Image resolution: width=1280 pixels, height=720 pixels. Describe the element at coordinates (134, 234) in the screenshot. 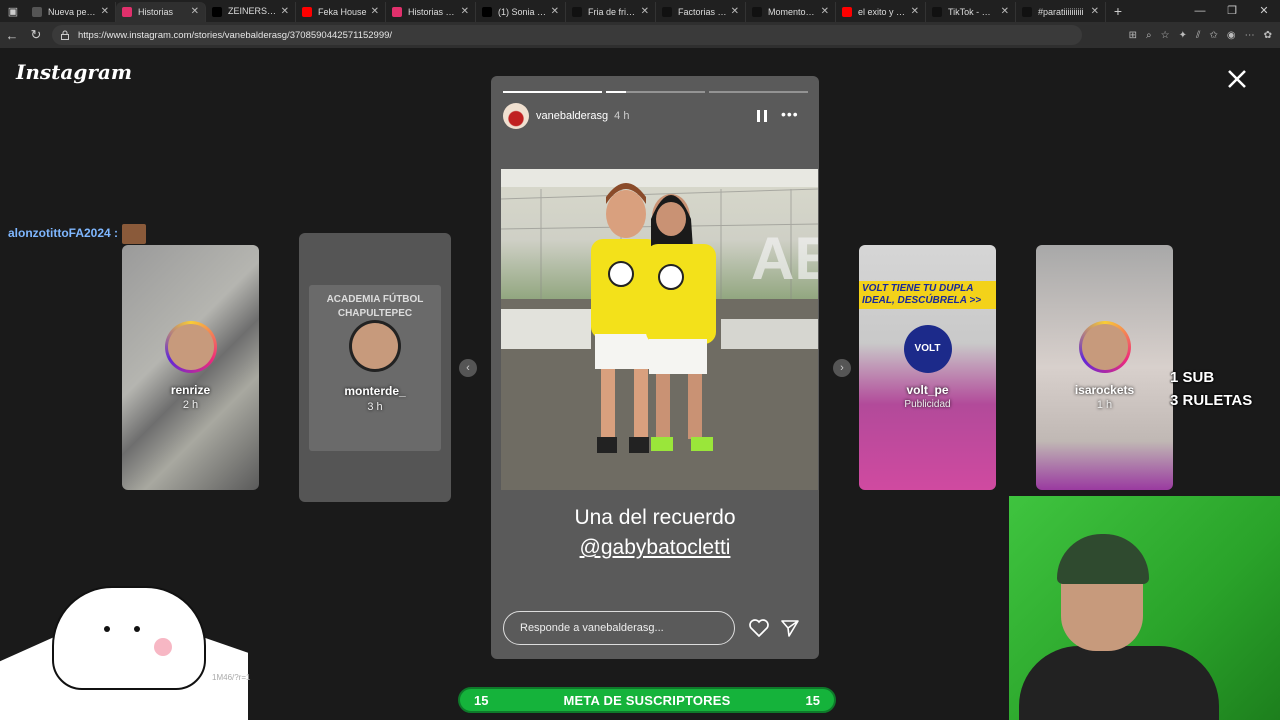

I see `chat-emote` at that location.